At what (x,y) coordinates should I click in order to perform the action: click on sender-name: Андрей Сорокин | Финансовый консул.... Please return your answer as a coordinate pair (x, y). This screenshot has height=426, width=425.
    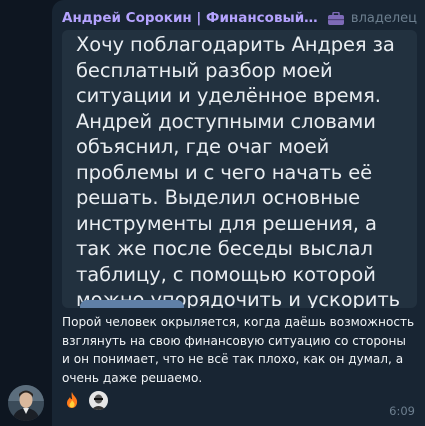
    Looking at the image, I should click on (190, 18).